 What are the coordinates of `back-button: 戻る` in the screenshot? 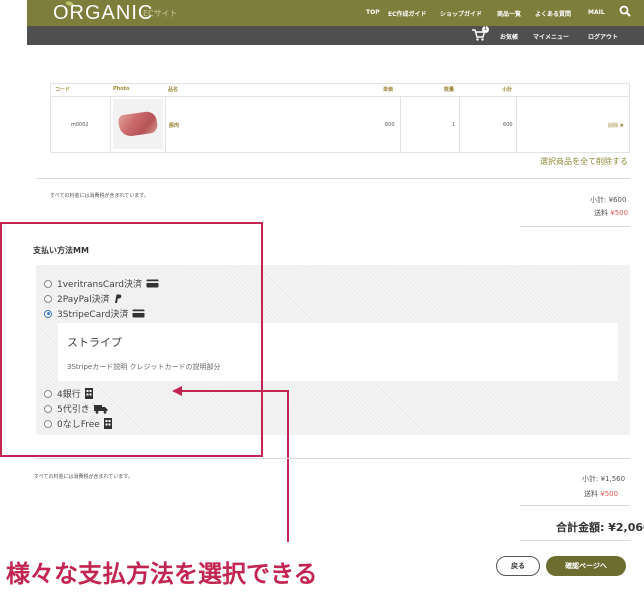 It's located at (518, 566).